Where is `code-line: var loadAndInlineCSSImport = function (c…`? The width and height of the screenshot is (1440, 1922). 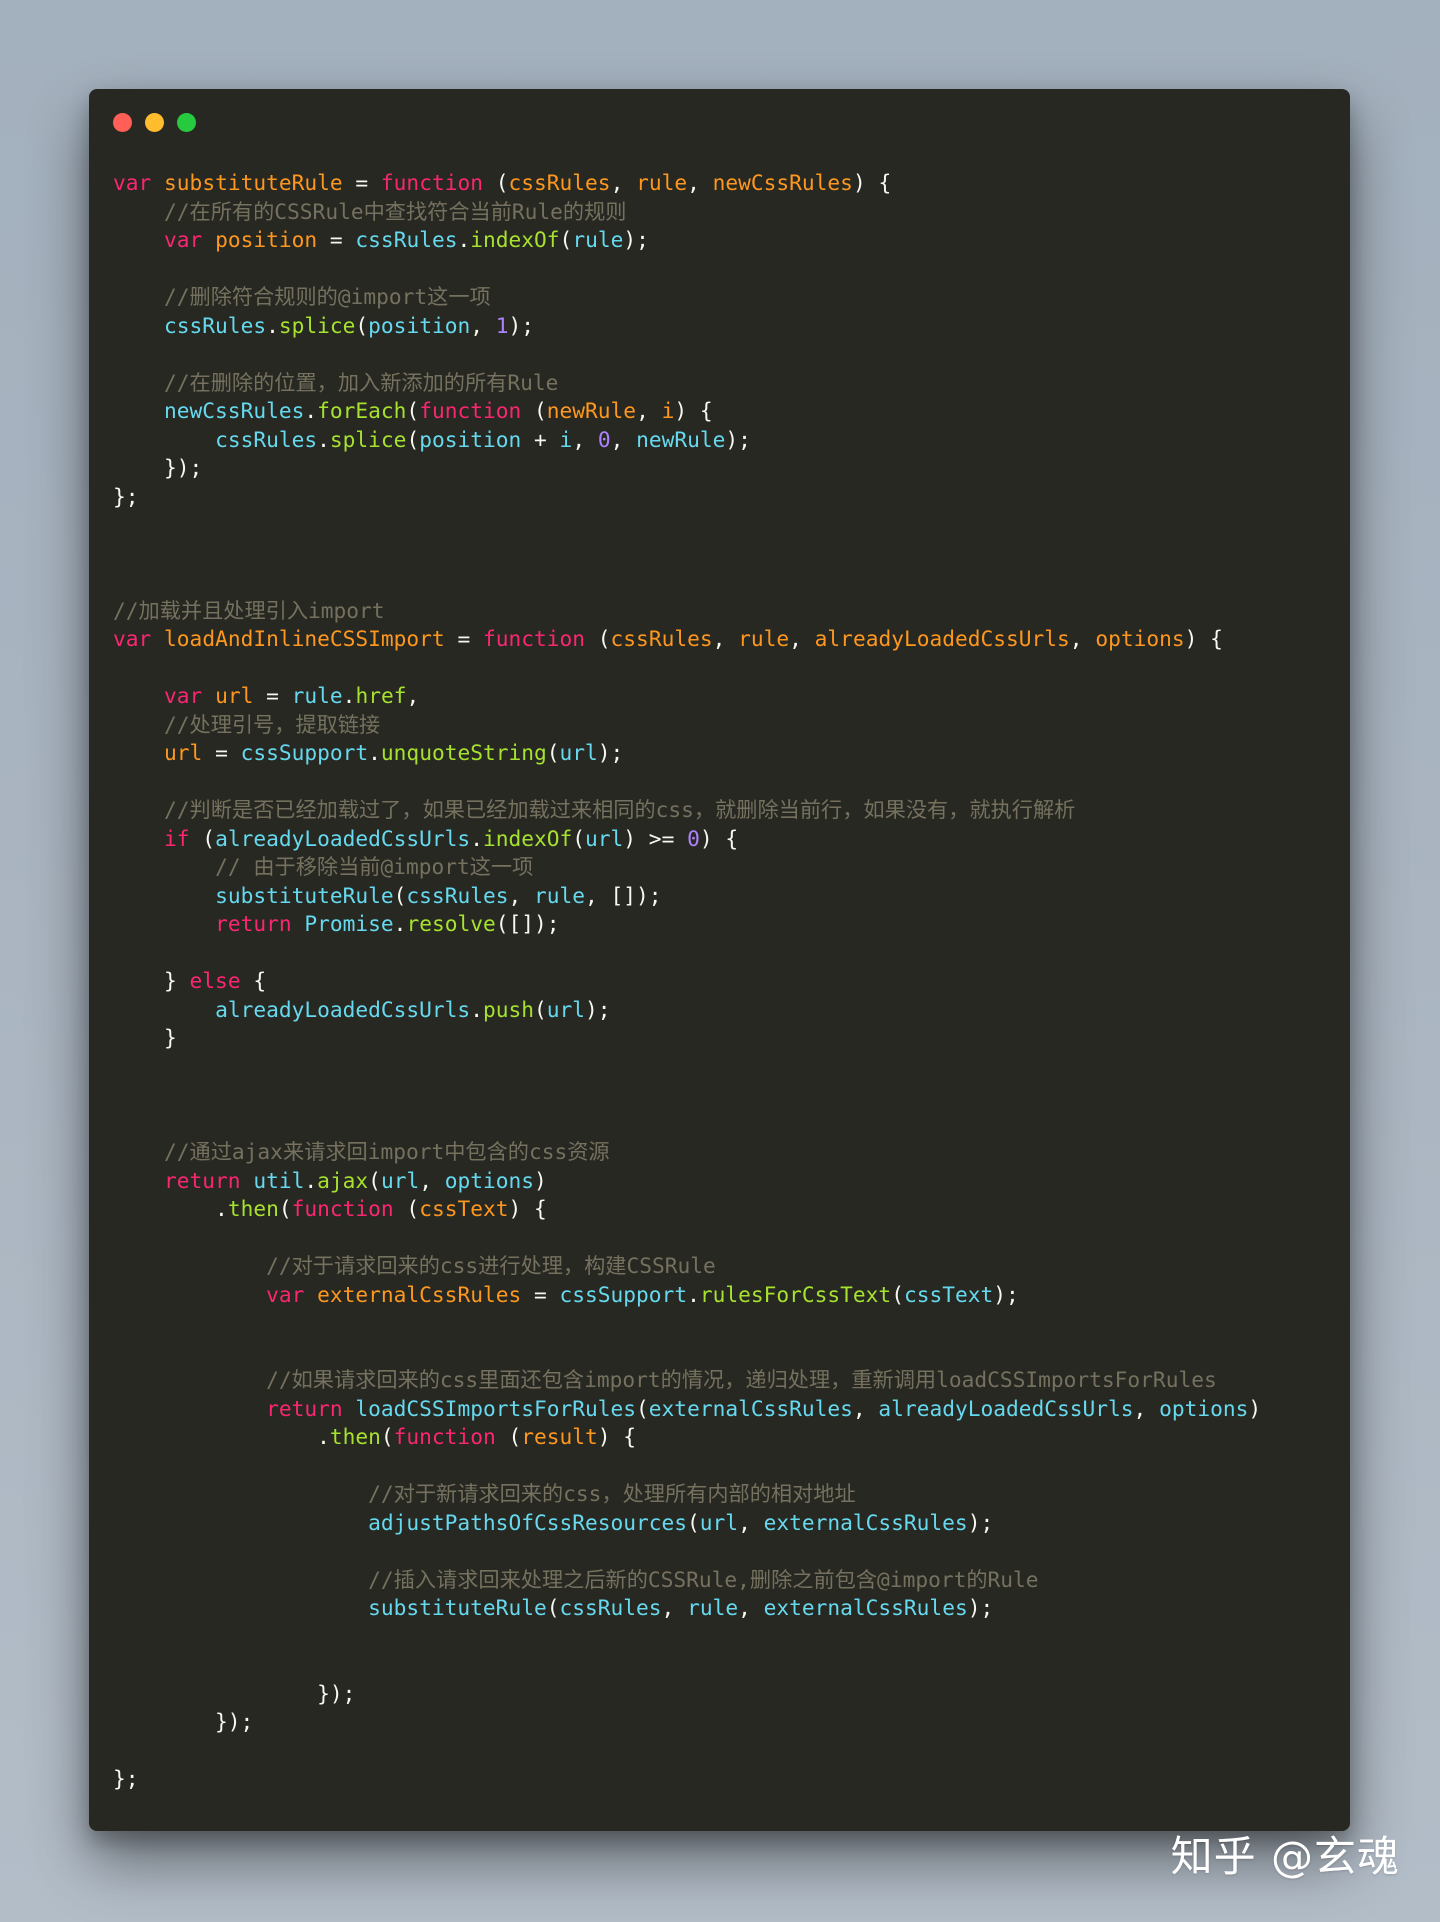
code-line: var loadAndInlineCSSImport = function (c… is located at coordinates (728, 639).